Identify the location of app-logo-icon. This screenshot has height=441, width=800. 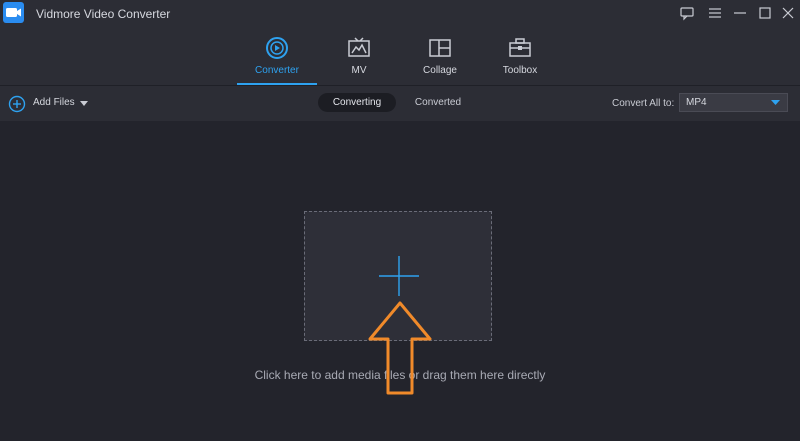
(13, 12).